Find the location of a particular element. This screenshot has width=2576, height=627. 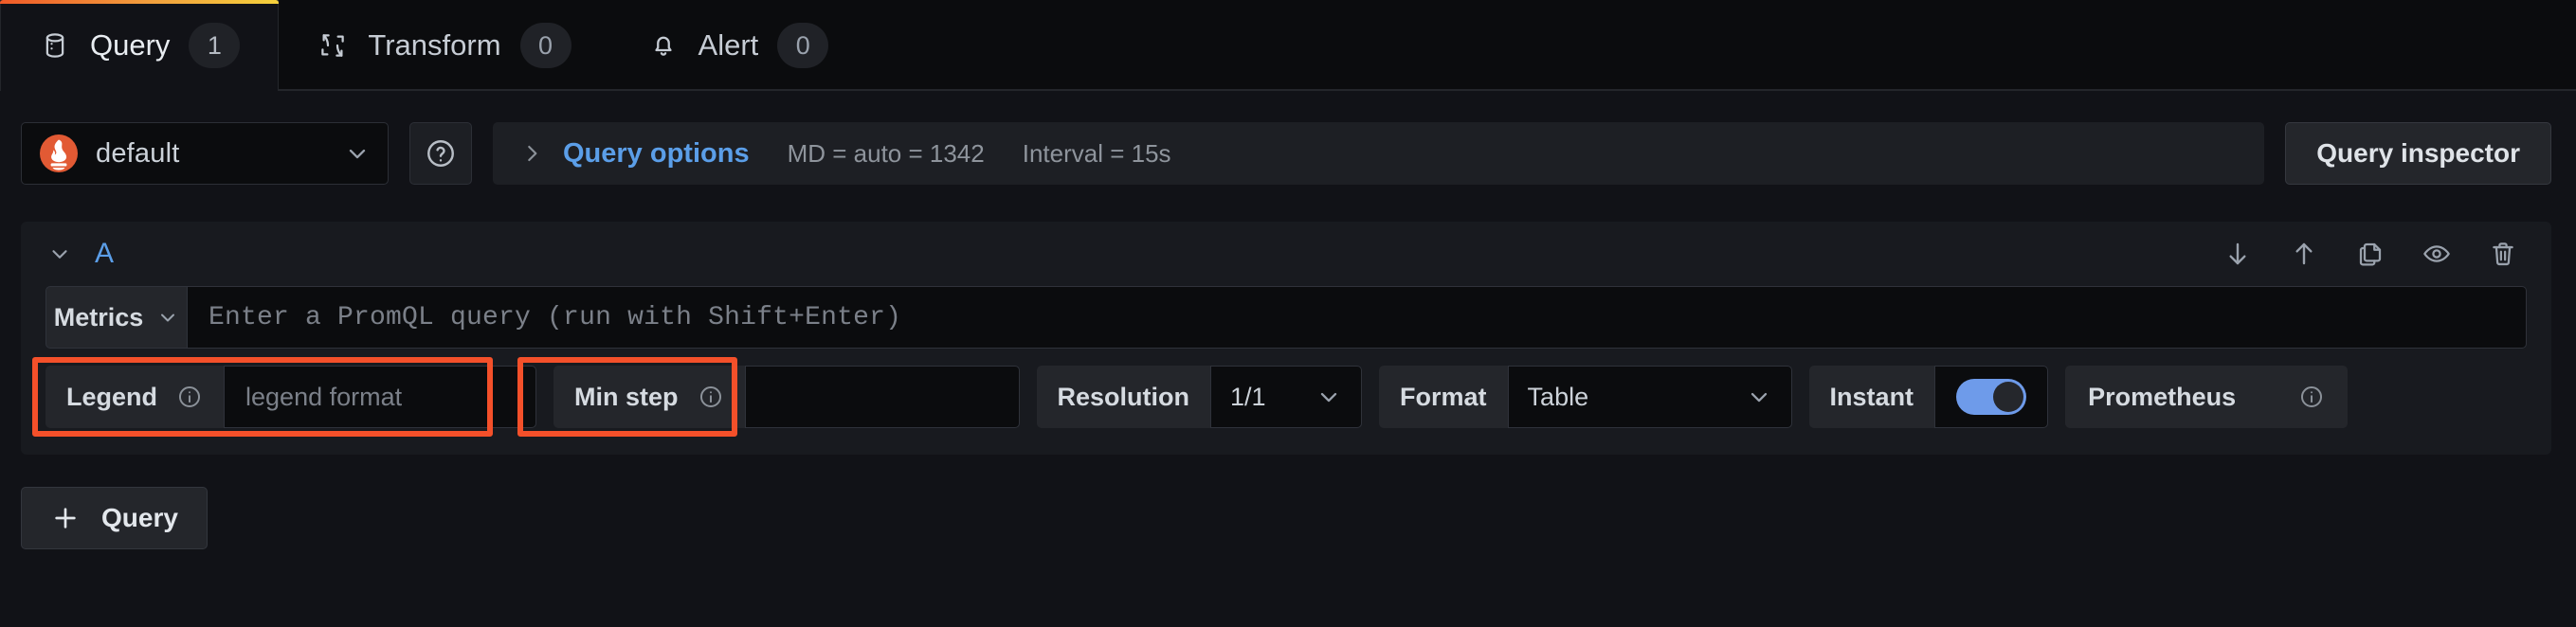

query-ref-id: A is located at coordinates (104, 254).